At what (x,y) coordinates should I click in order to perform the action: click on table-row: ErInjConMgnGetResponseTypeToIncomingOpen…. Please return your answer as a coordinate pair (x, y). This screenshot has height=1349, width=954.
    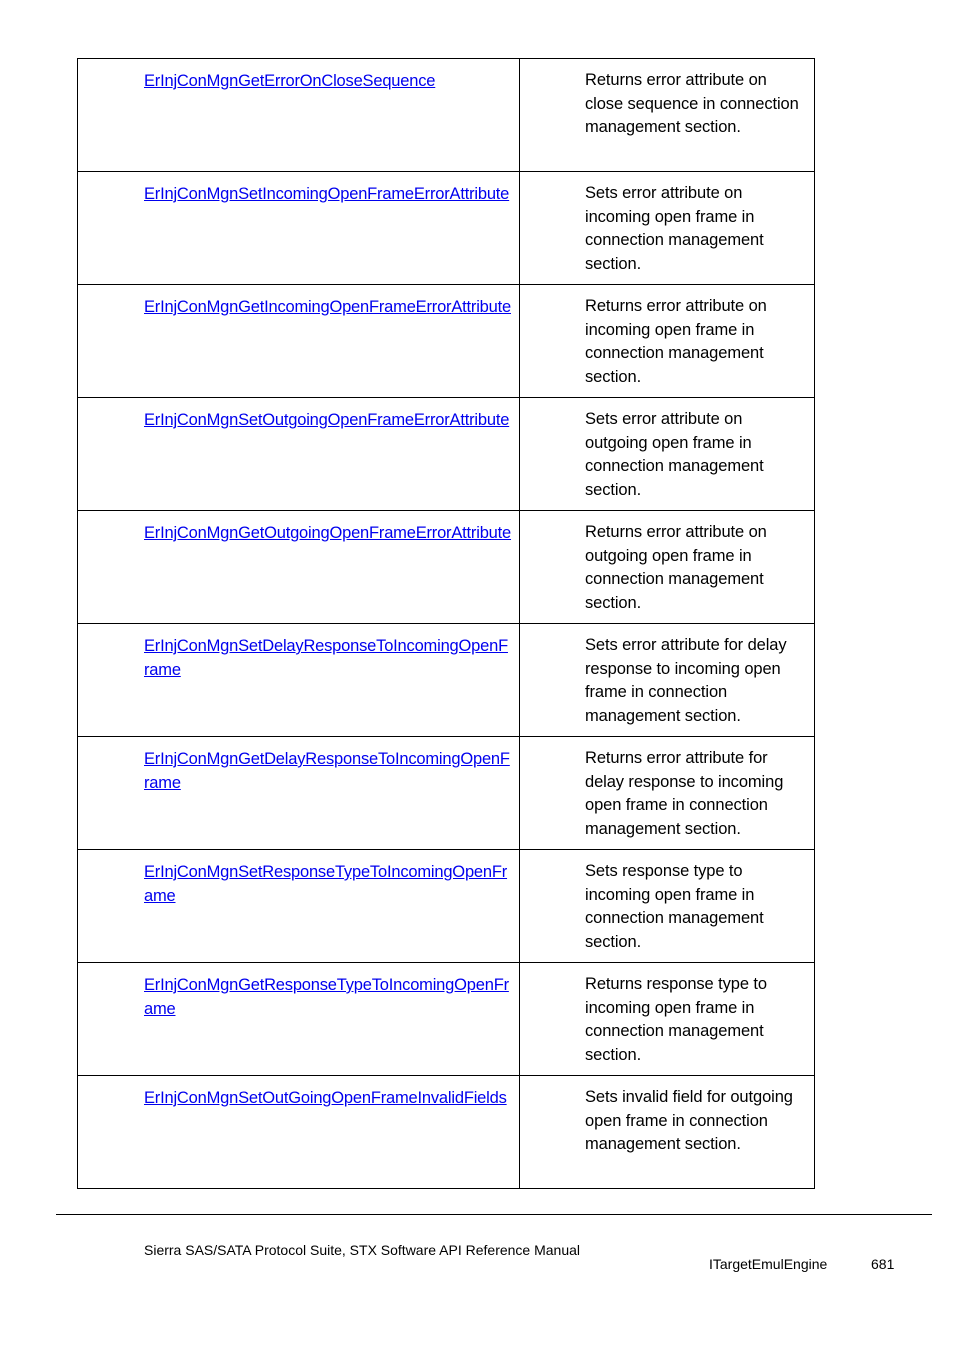
    Looking at the image, I should click on (446, 1019).